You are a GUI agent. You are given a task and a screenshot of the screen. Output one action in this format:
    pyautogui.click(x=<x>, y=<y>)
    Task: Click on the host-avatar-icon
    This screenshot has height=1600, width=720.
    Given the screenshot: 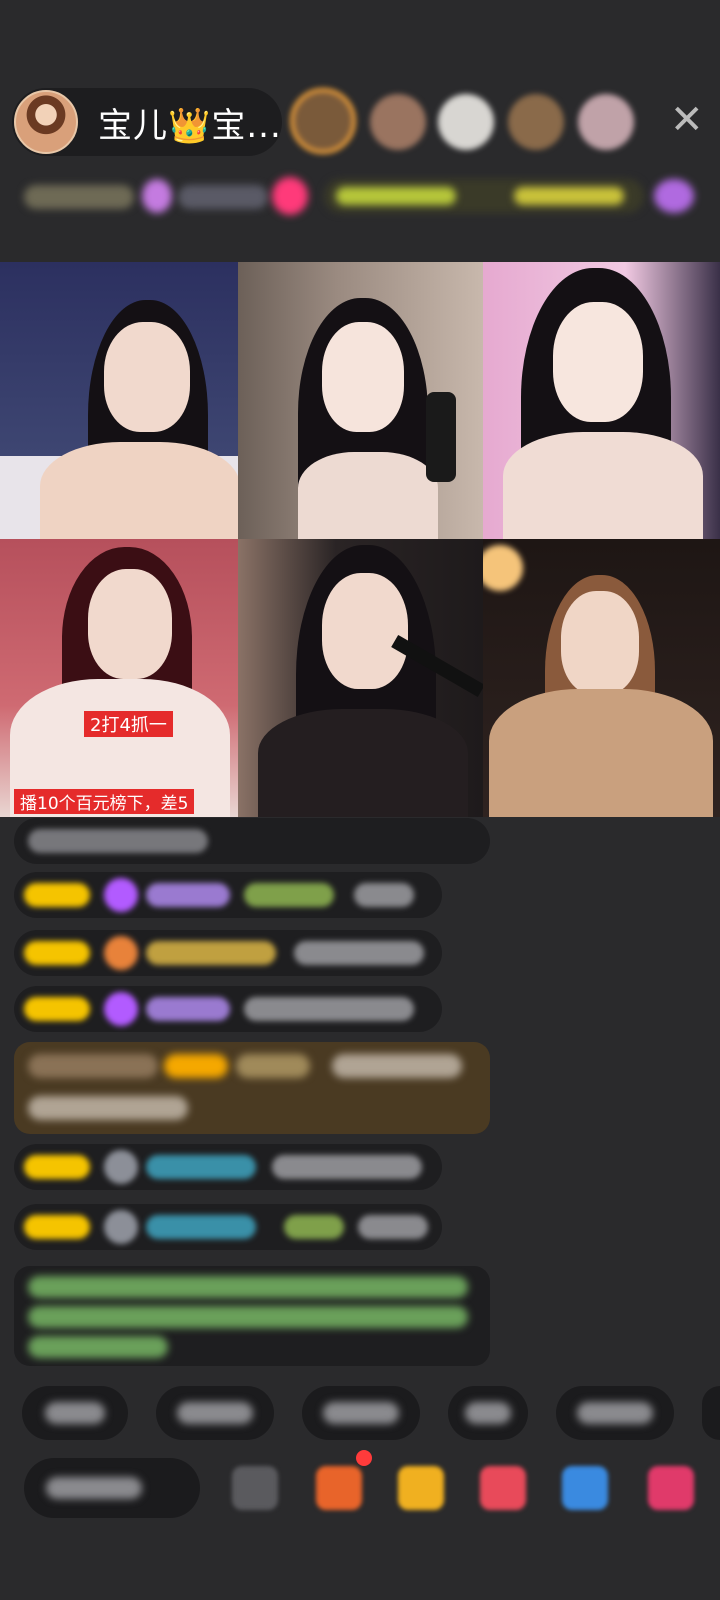 What is the action you would take?
    pyautogui.click(x=46, y=122)
    